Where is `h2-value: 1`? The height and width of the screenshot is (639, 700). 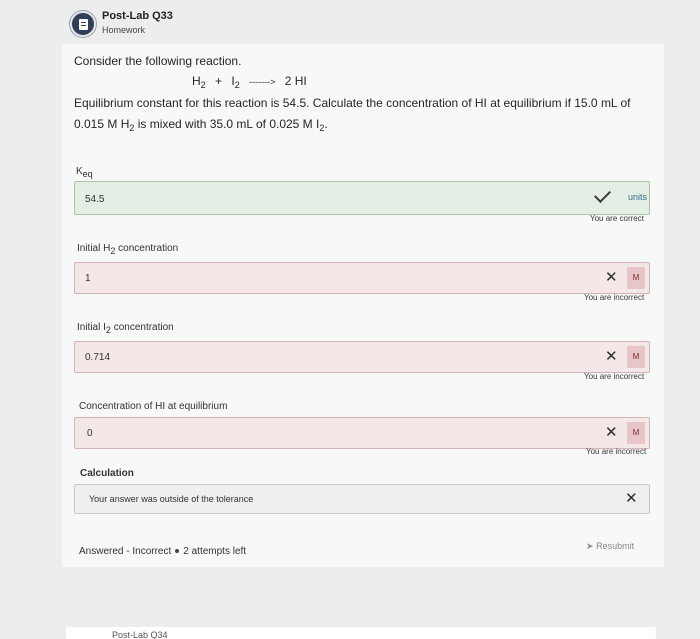
h2-value: 1 is located at coordinates (88, 278).